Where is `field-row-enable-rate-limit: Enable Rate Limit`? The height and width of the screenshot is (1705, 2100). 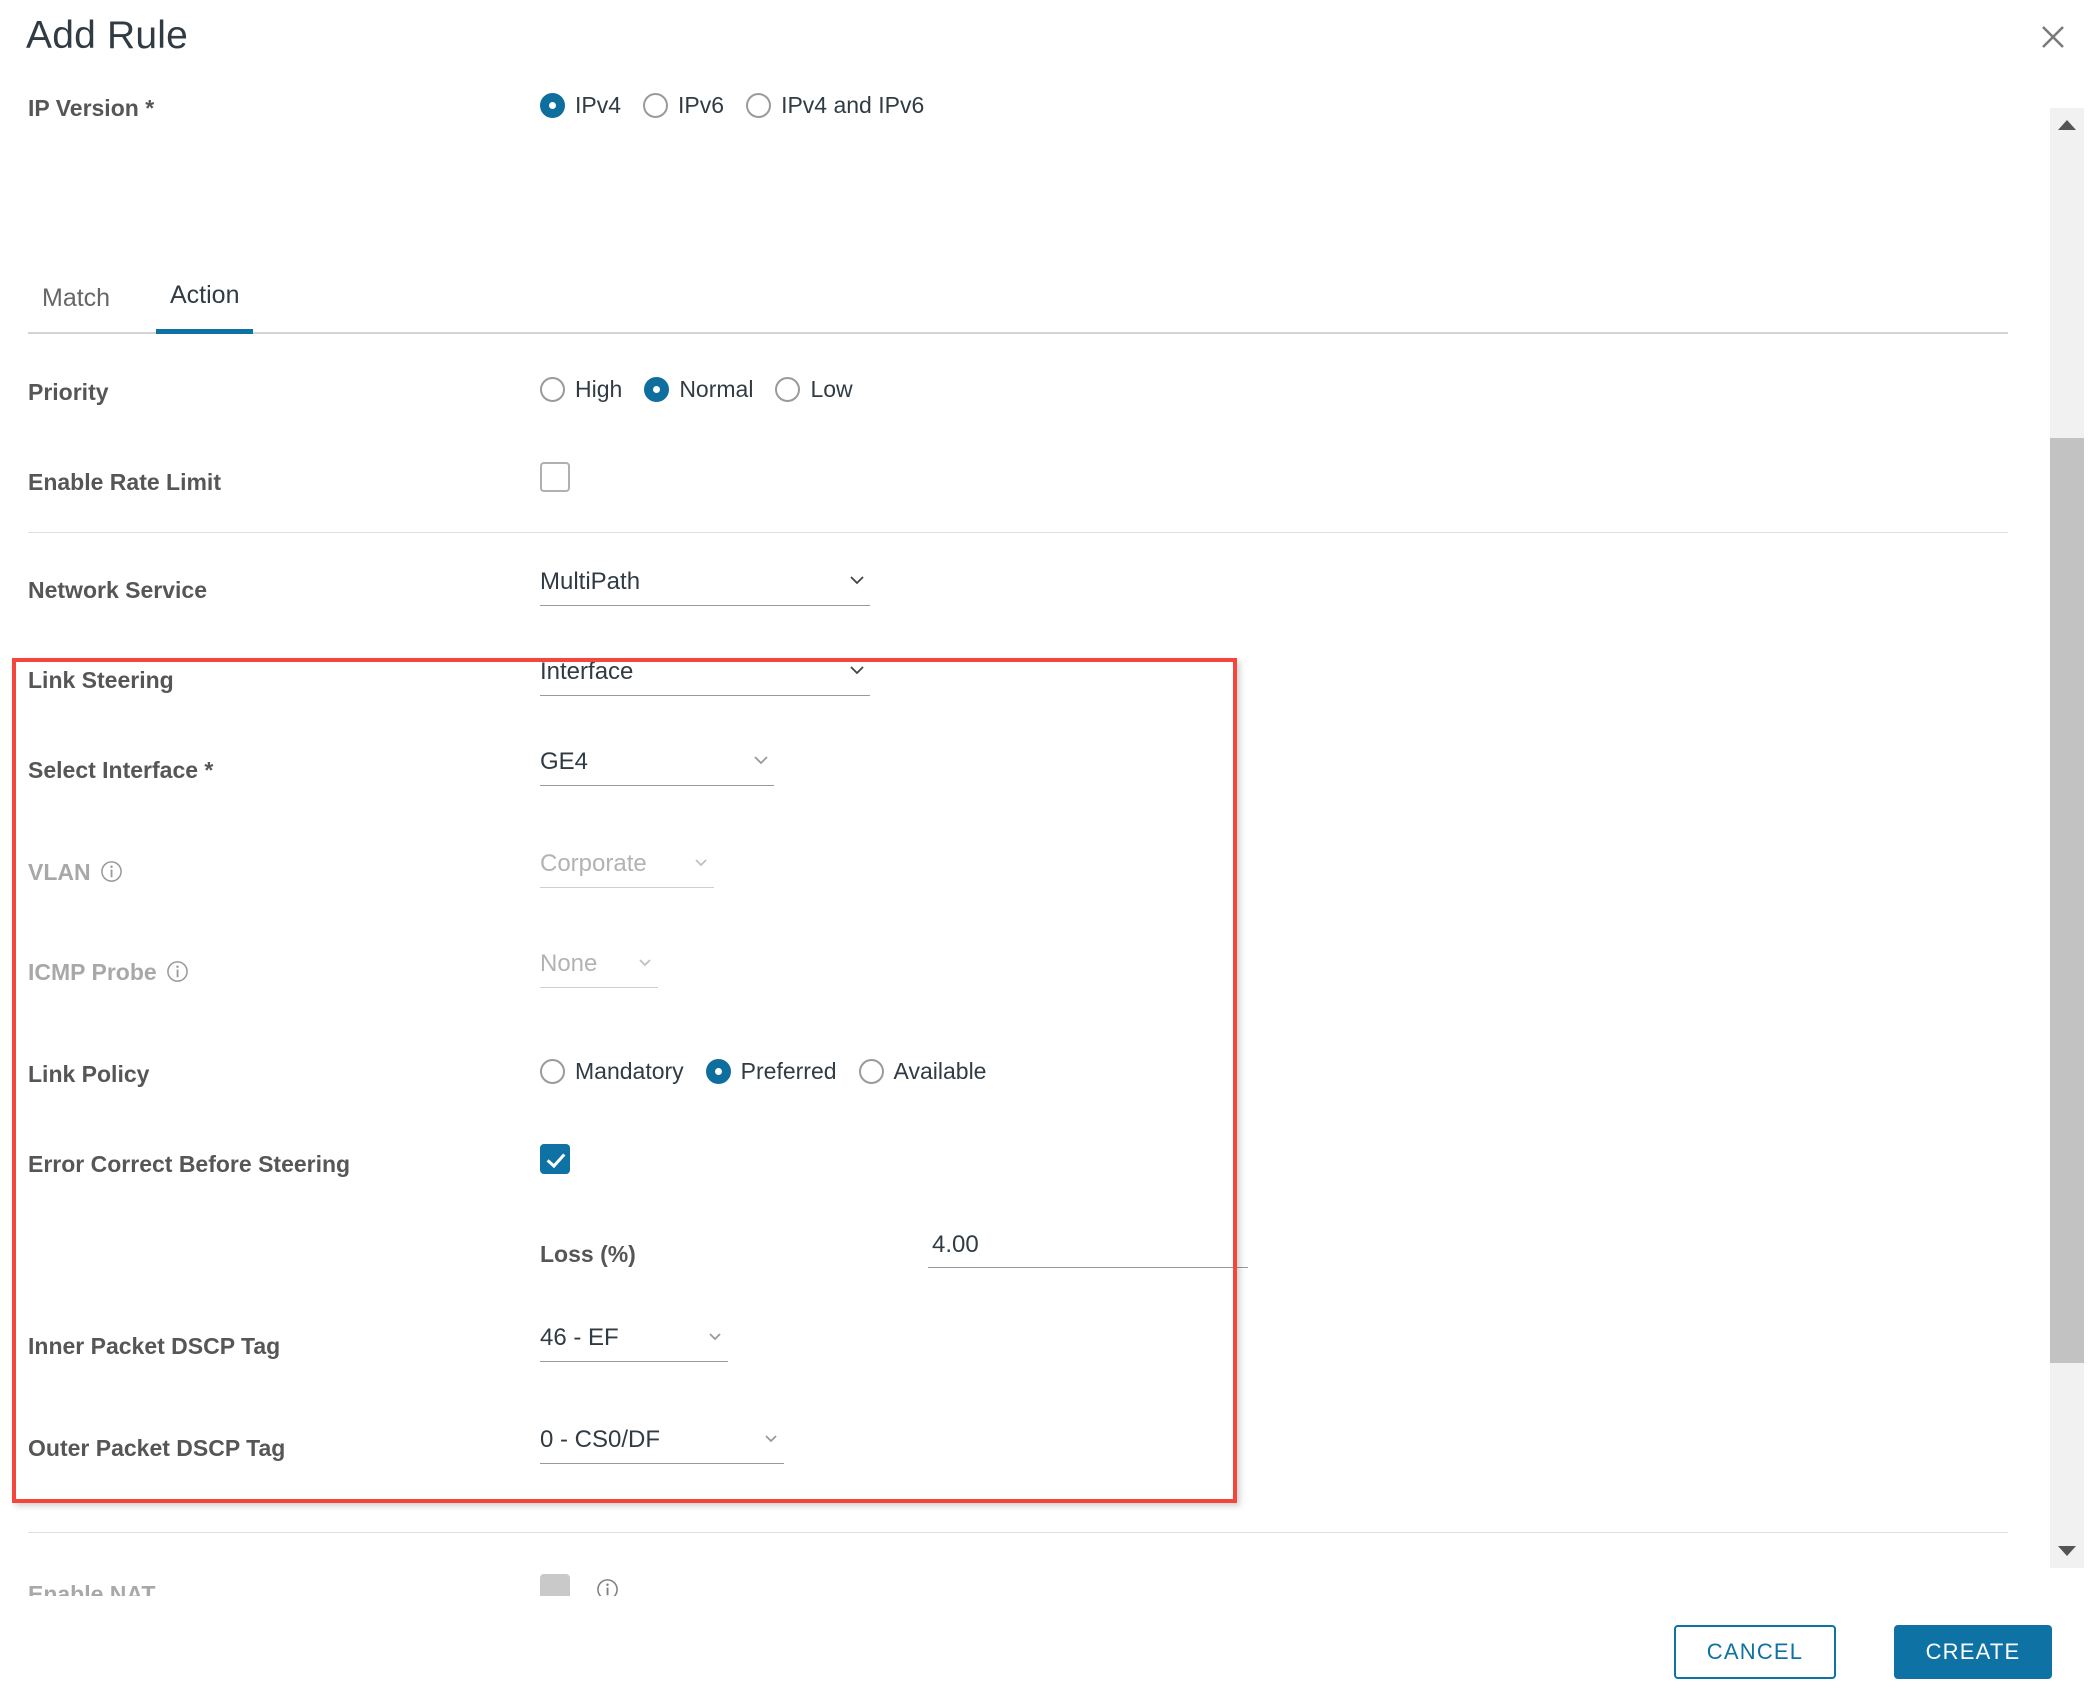 field-row-enable-rate-limit: Enable Rate Limit is located at coordinates (1015, 494).